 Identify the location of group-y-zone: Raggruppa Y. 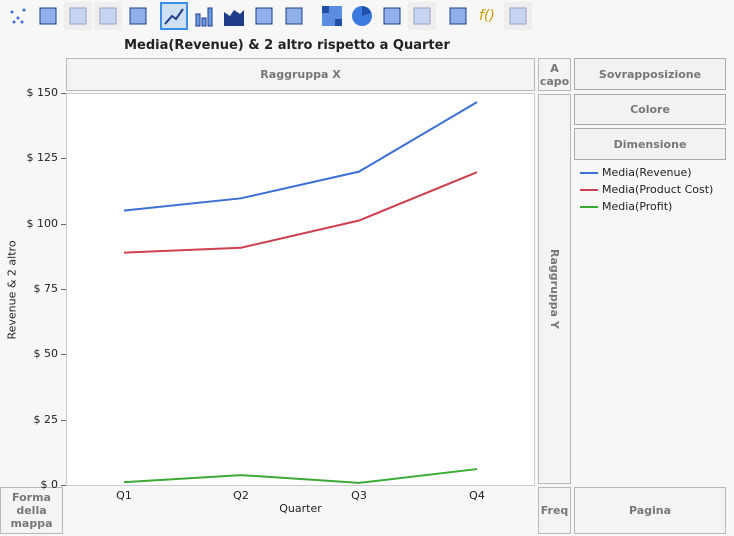
(554, 289).